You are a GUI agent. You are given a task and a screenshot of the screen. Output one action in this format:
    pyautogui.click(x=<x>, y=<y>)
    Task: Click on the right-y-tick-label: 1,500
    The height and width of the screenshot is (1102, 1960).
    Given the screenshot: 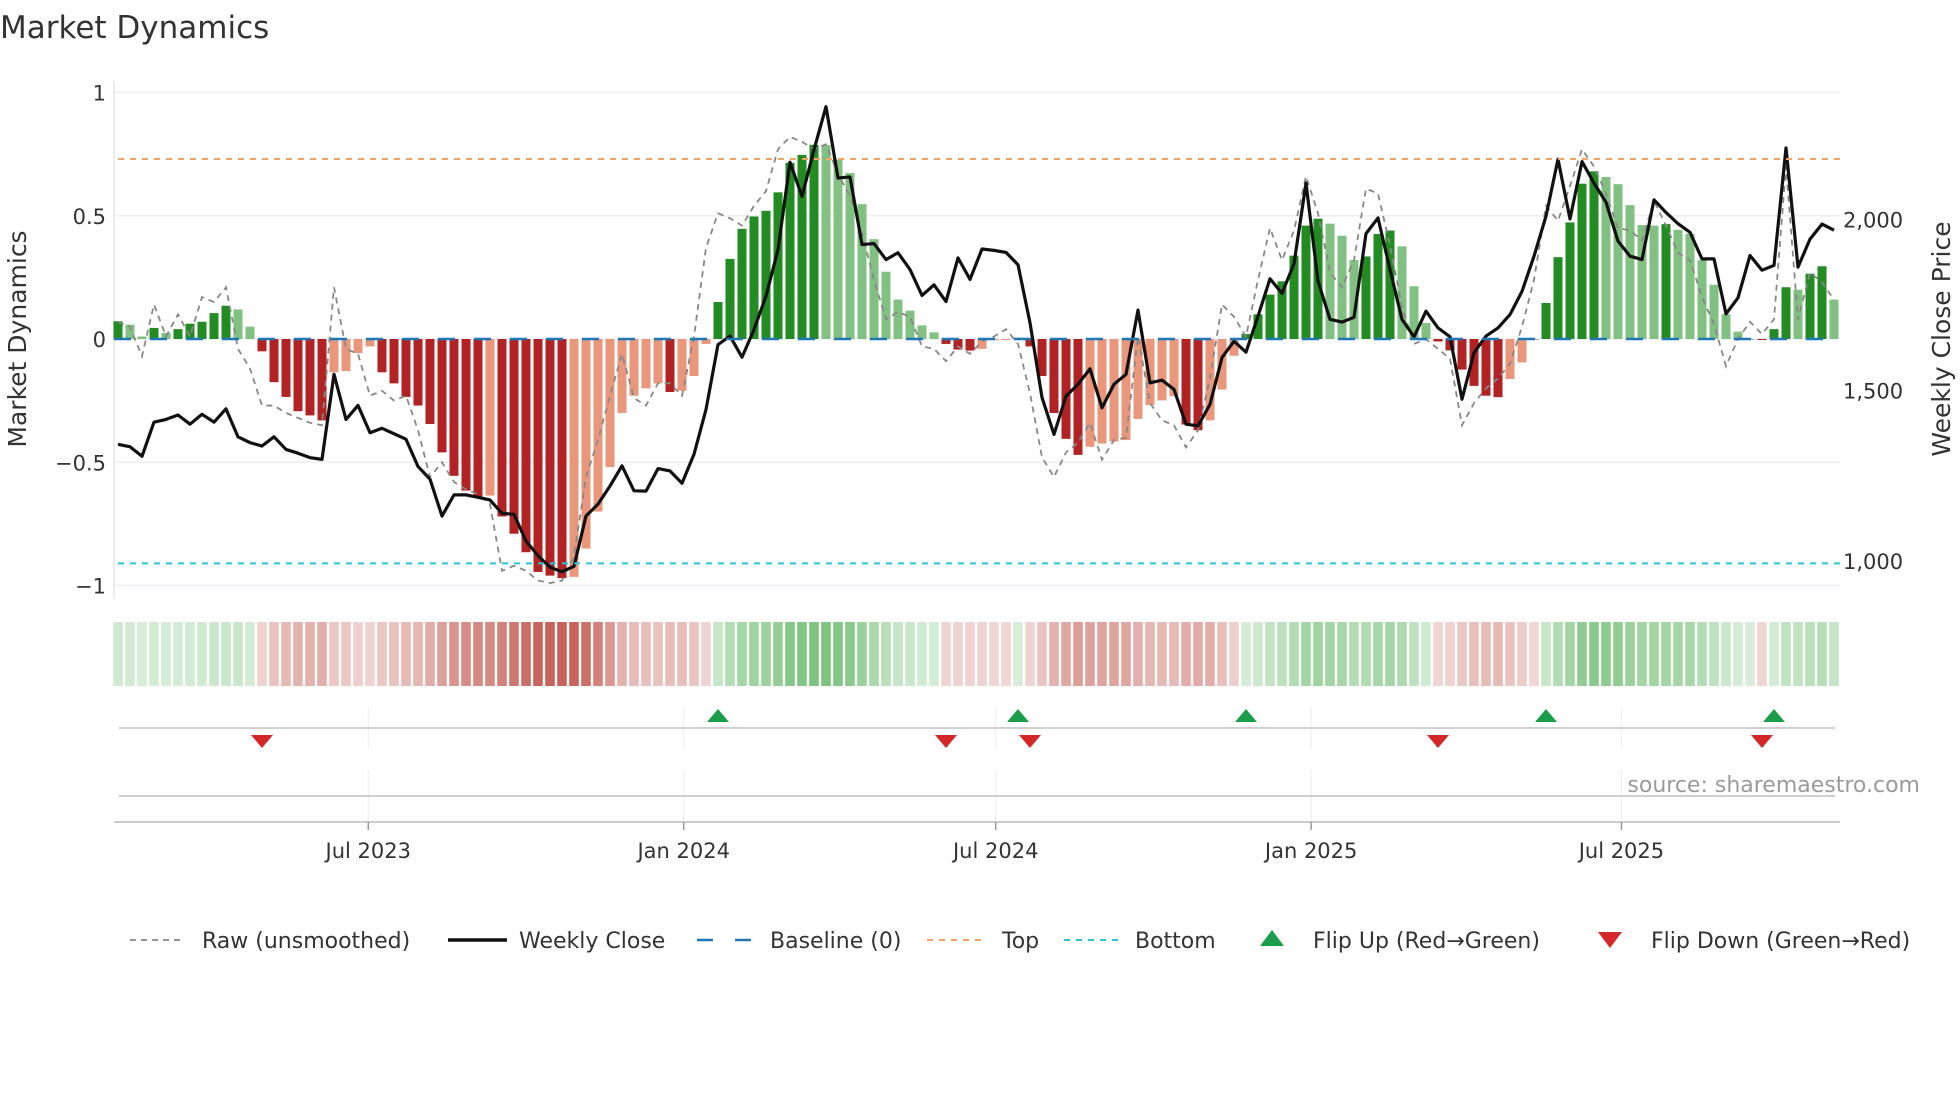 What is the action you would take?
    pyautogui.click(x=1873, y=391)
    